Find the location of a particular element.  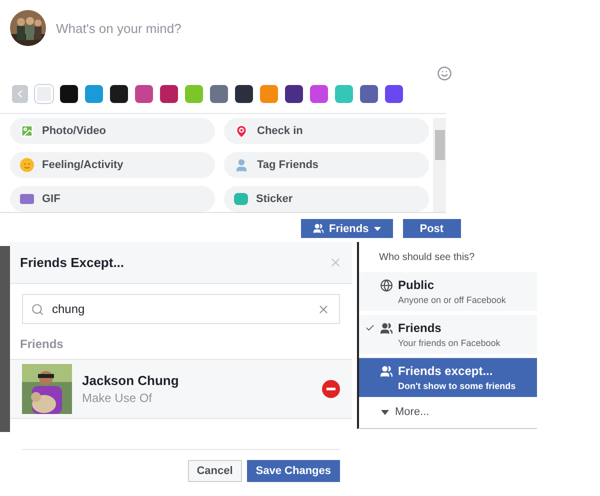

action-pill: Tag Friends is located at coordinates (326, 165).